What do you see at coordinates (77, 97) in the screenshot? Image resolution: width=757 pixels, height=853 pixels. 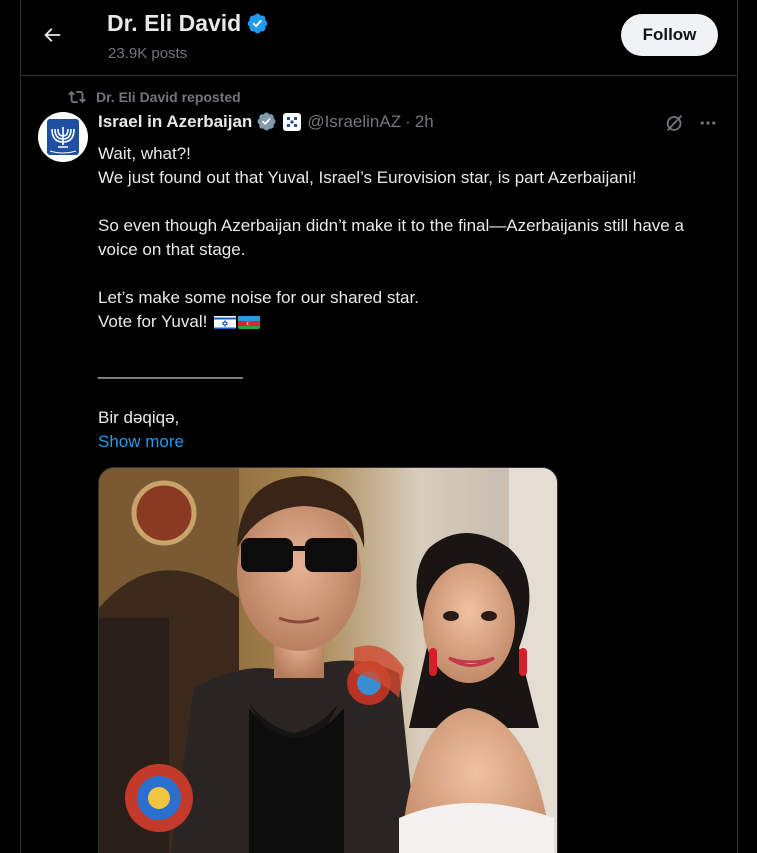 I see `repost-icon` at bounding box center [77, 97].